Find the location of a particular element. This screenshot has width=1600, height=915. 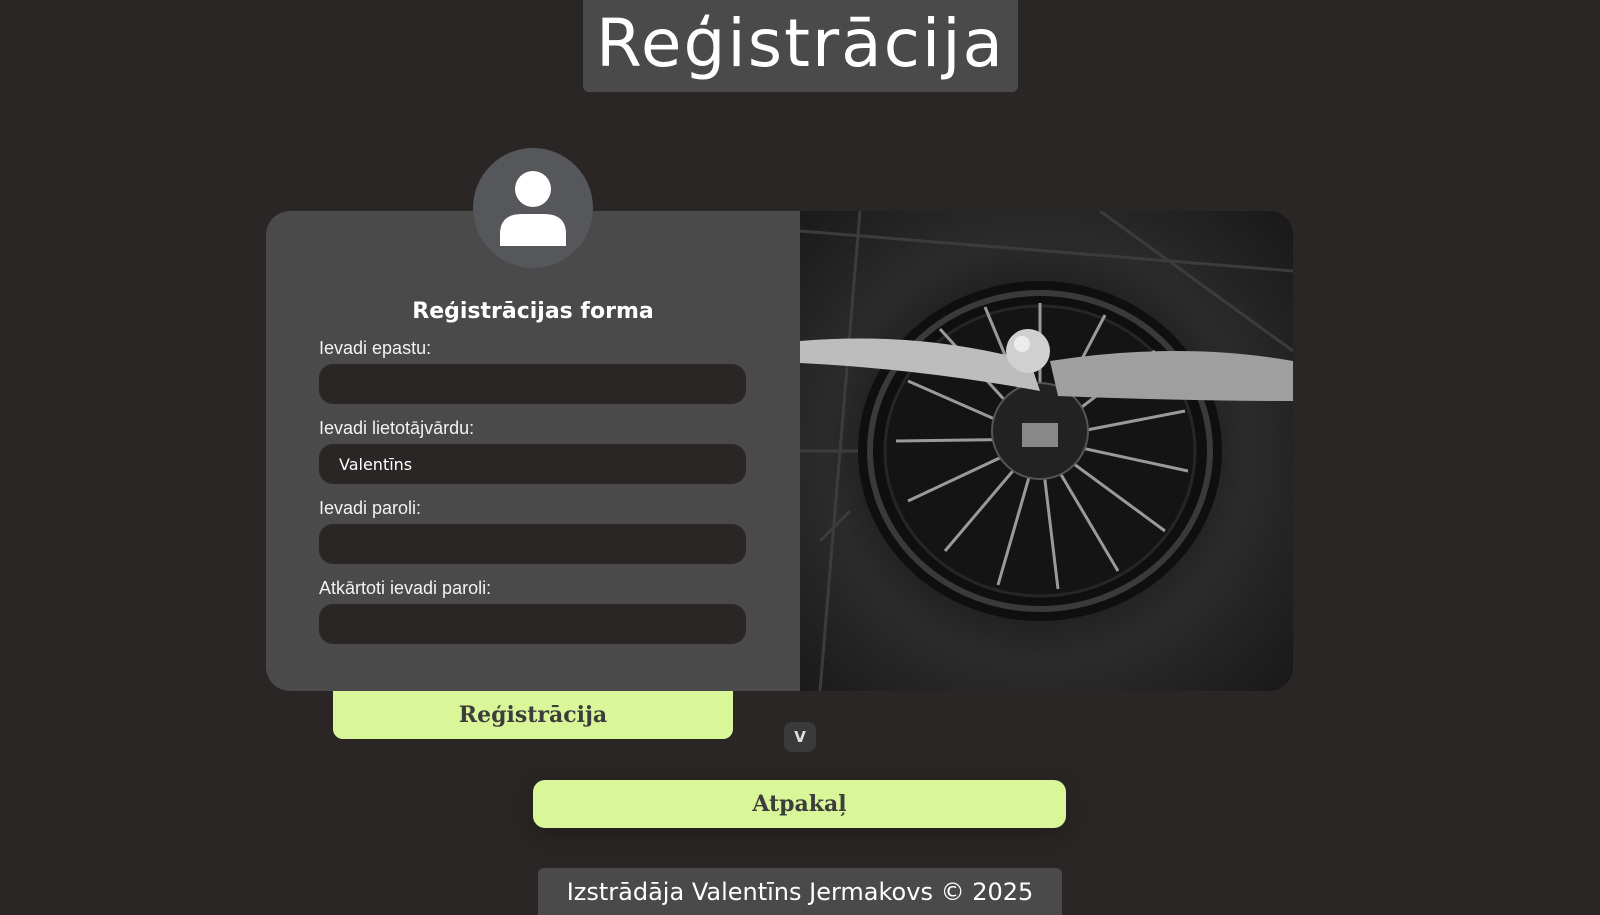

back-button: Atpakaļ is located at coordinates (799, 804).